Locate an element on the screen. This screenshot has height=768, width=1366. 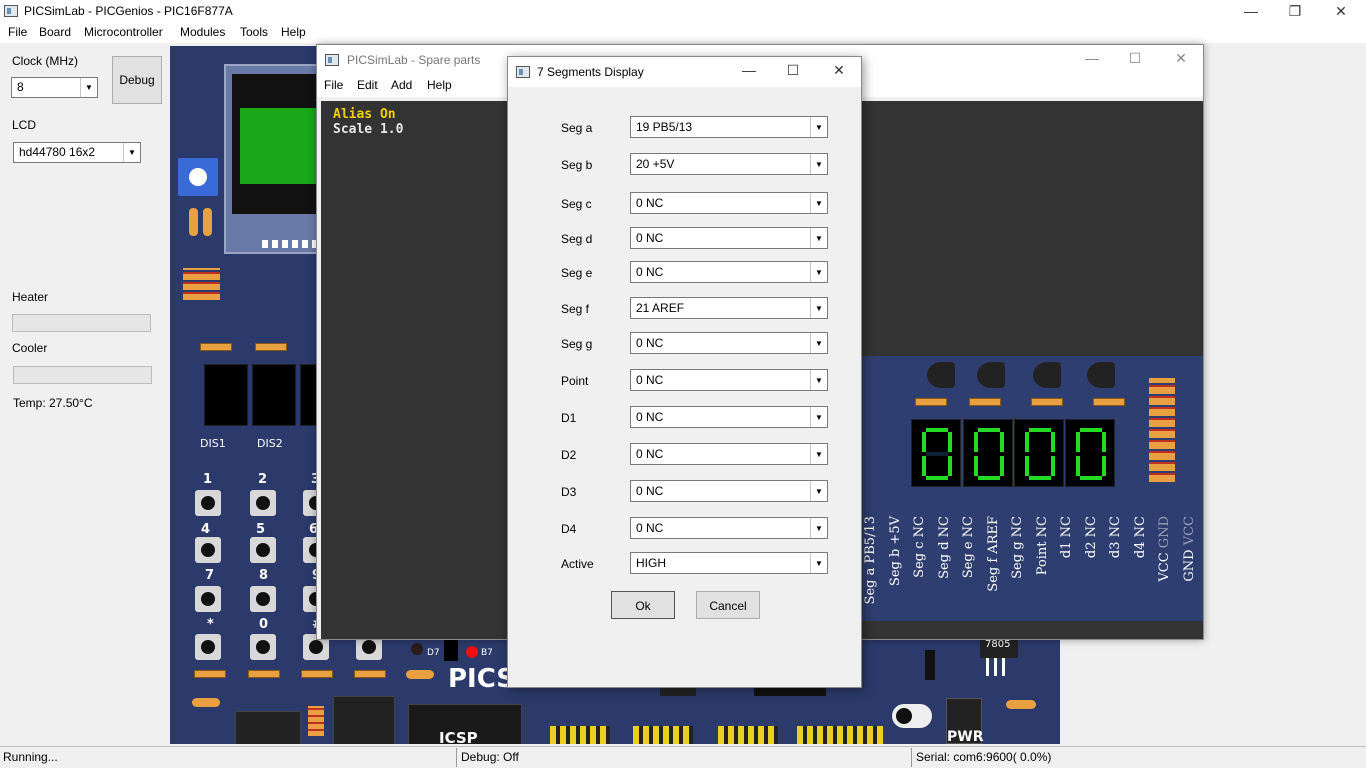
main-title-bar: PICSimLab - PICGenios - PIC16F877A — ❐ ✕ is located at coordinates (683, 11).